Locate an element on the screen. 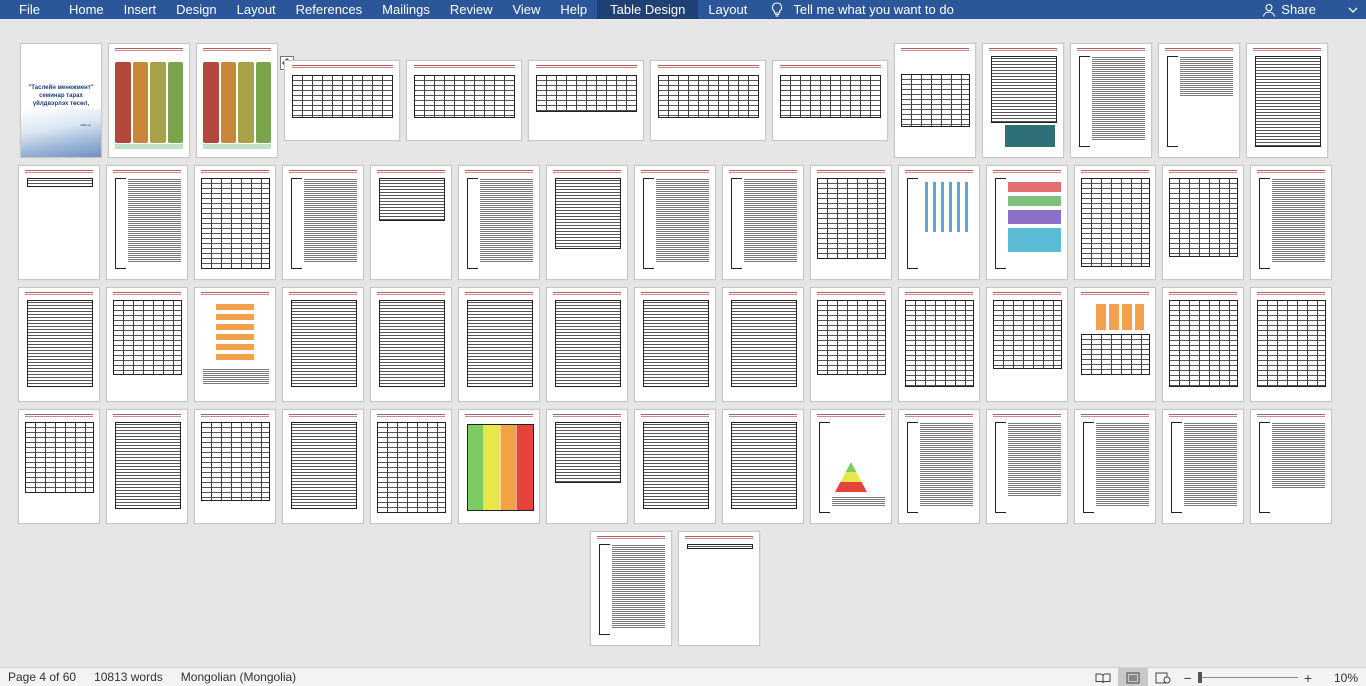  ribbon-display-options is located at coordinates (1353, 9).